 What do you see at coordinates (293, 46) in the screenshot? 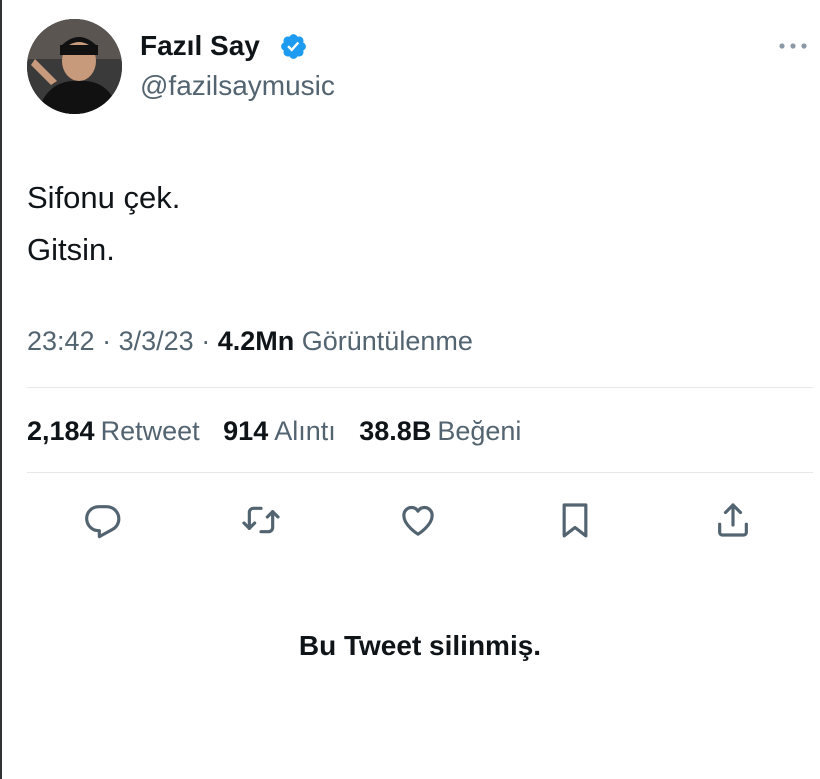
I see `verified-badge-icon` at bounding box center [293, 46].